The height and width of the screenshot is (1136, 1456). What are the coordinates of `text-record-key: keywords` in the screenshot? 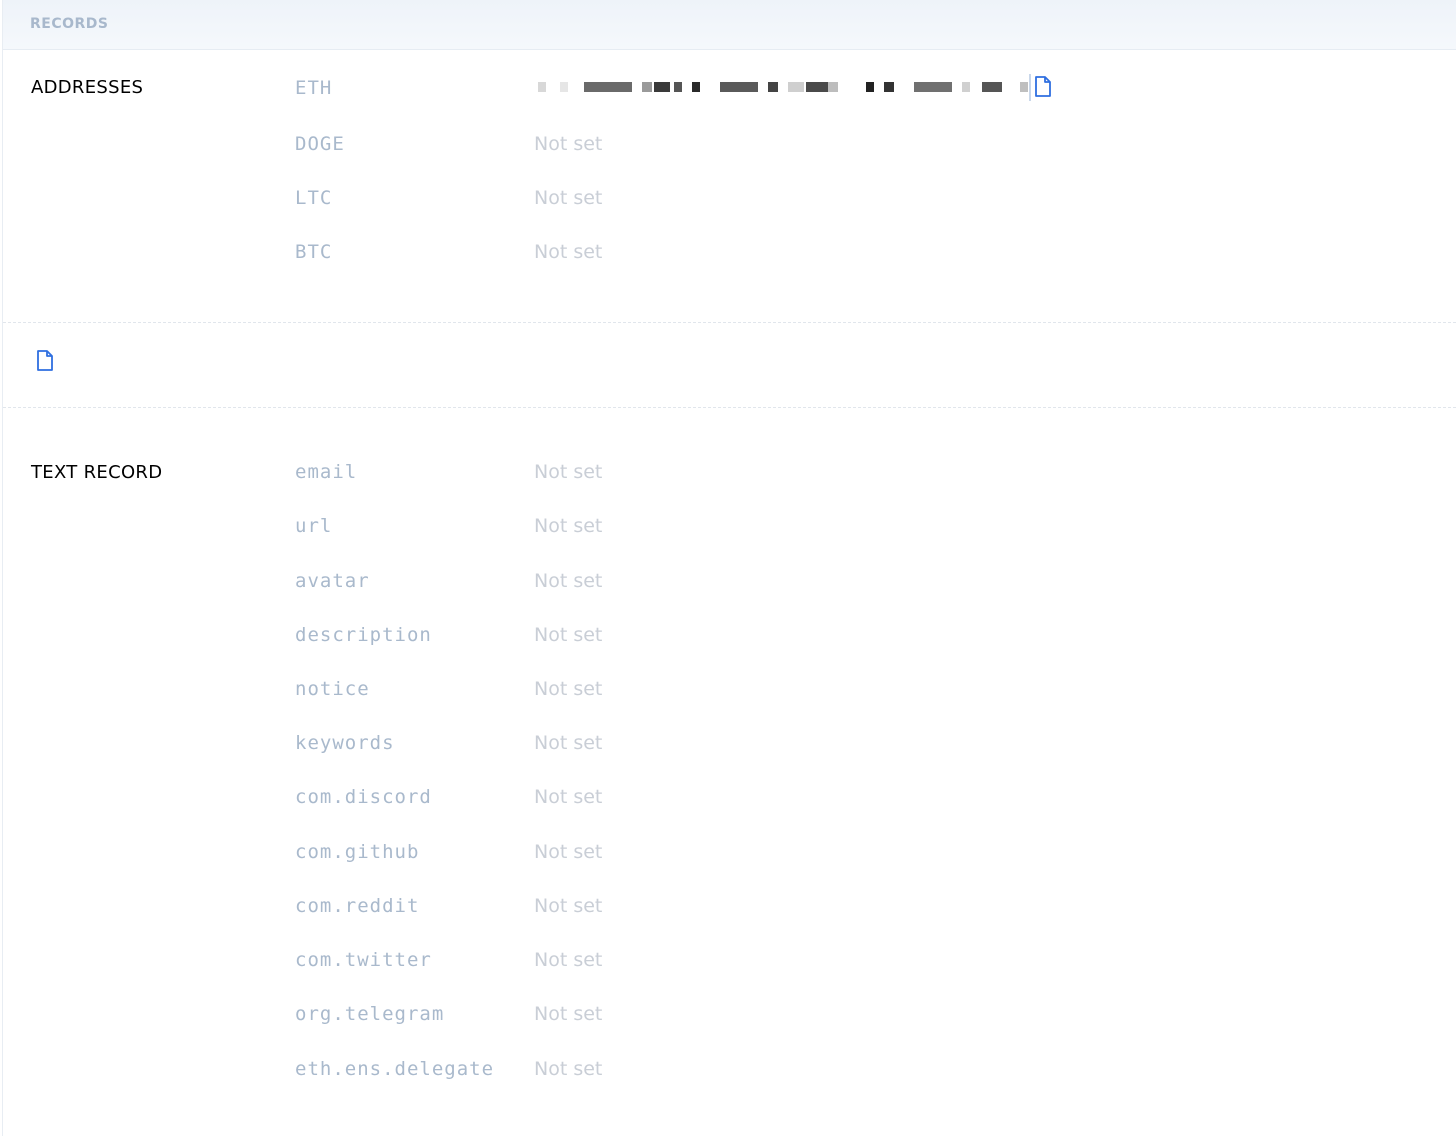 It's located at (345, 743).